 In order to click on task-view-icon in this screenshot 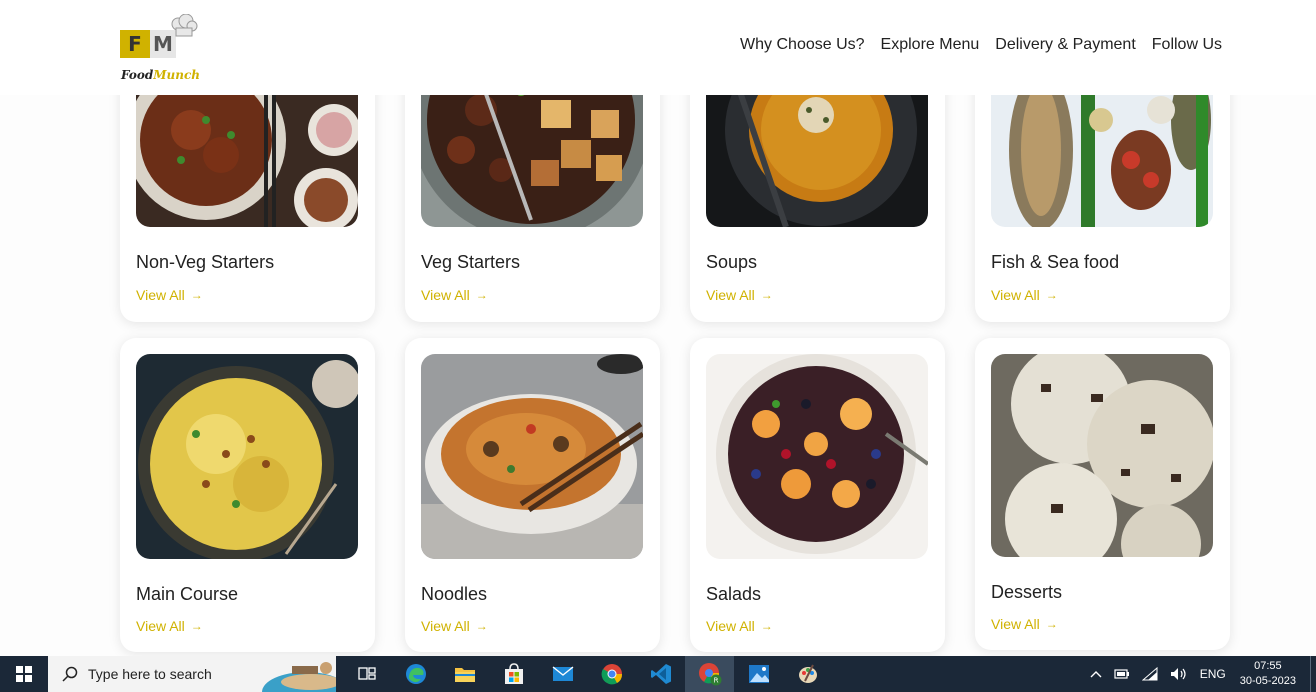, I will do `click(366, 673)`.